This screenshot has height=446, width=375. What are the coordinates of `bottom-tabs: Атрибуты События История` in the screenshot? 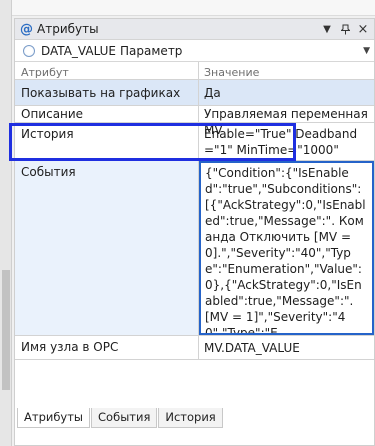 It's located at (120, 418).